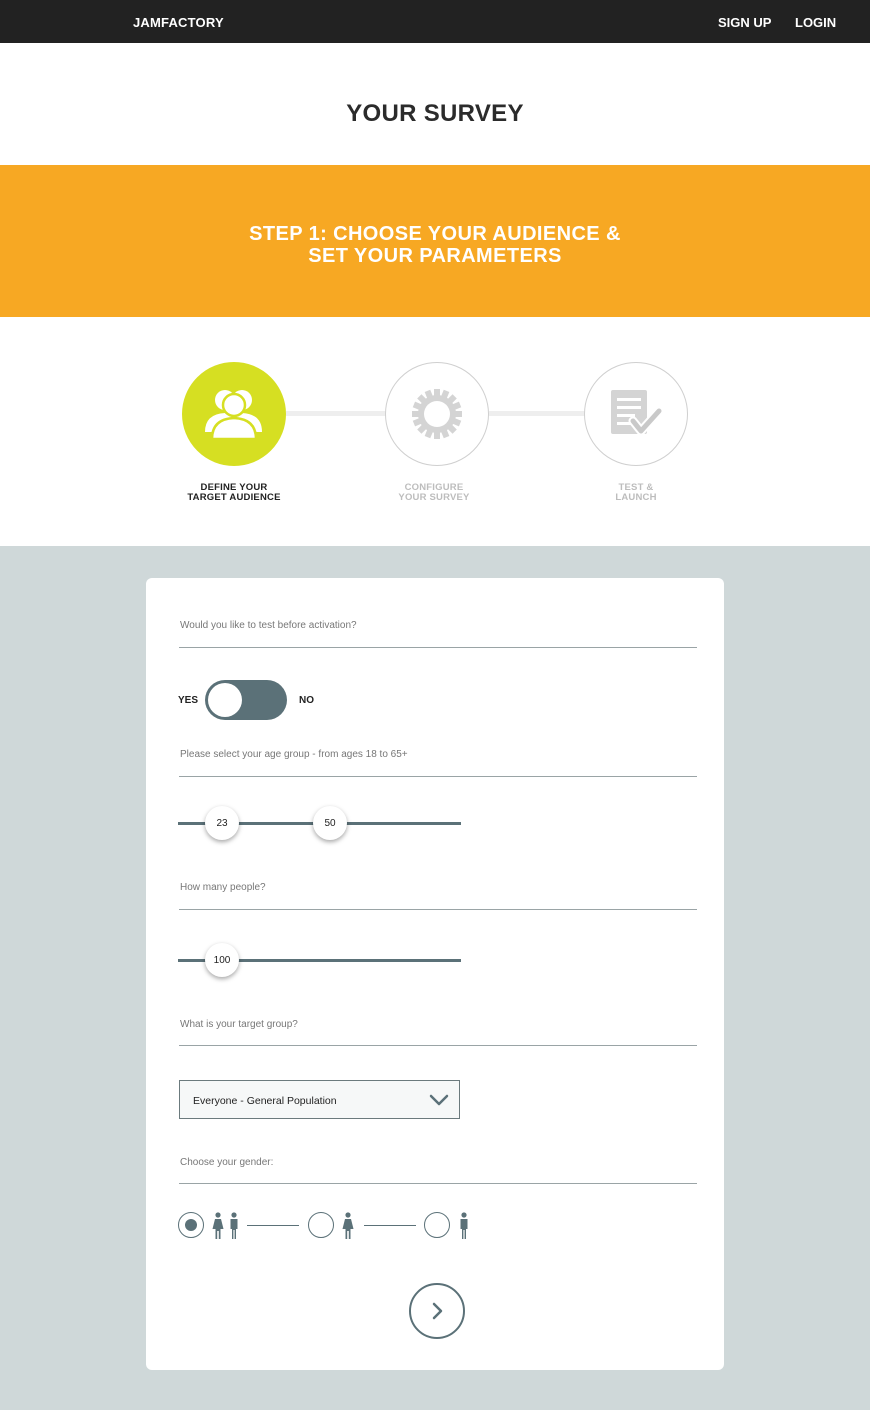 The image size is (870, 1410). Describe the element at coordinates (464, 1225) in the screenshot. I see `male-icon` at that location.